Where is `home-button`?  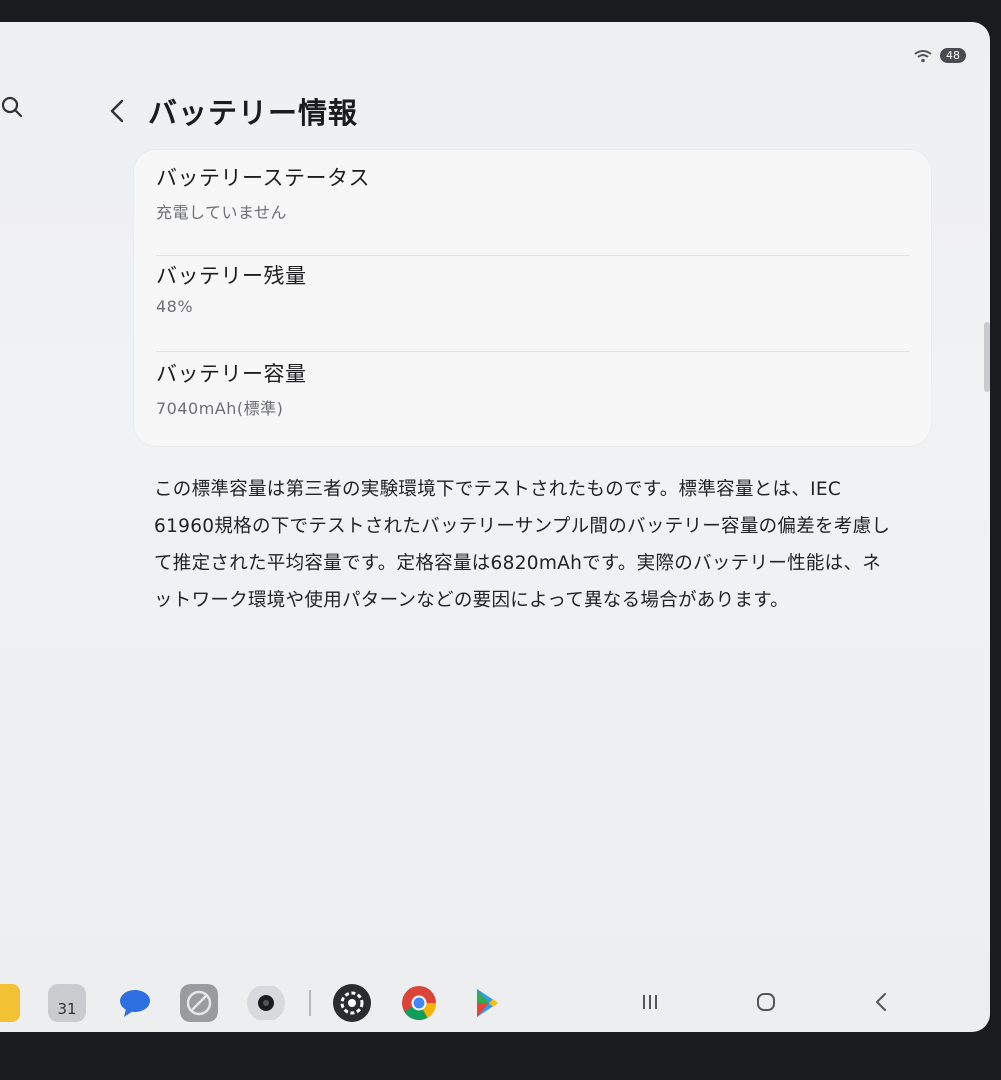 home-button is located at coordinates (766, 1002).